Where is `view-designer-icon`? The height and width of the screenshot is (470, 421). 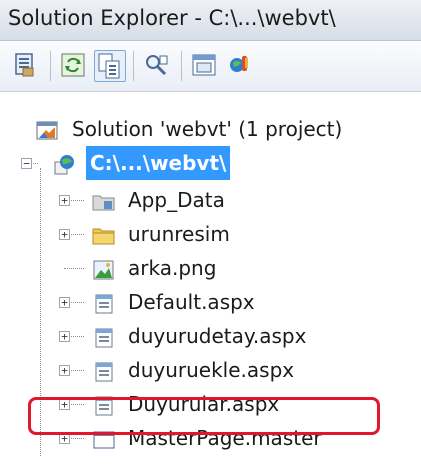 view-designer-icon is located at coordinates (204, 65).